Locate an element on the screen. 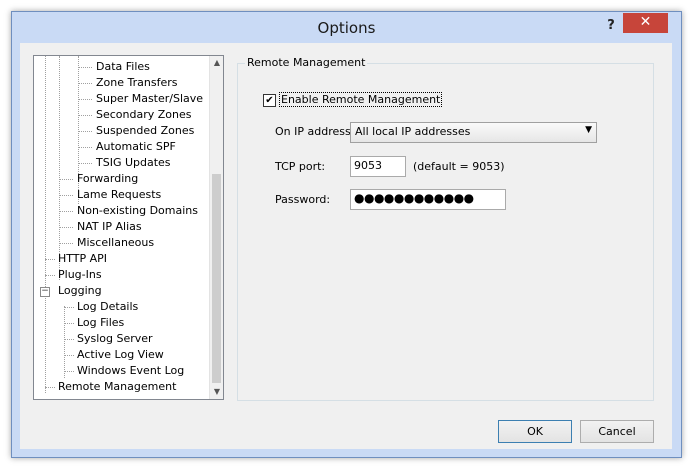 The width and height of the screenshot is (693, 470). tree-item-remote-management: Remote Management is located at coordinates (117, 387).